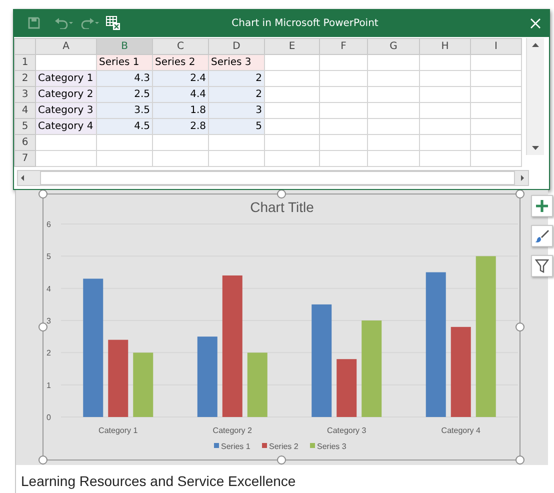  What do you see at coordinates (445, 46) in the screenshot?
I see `column-header: H` at bounding box center [445, 46].